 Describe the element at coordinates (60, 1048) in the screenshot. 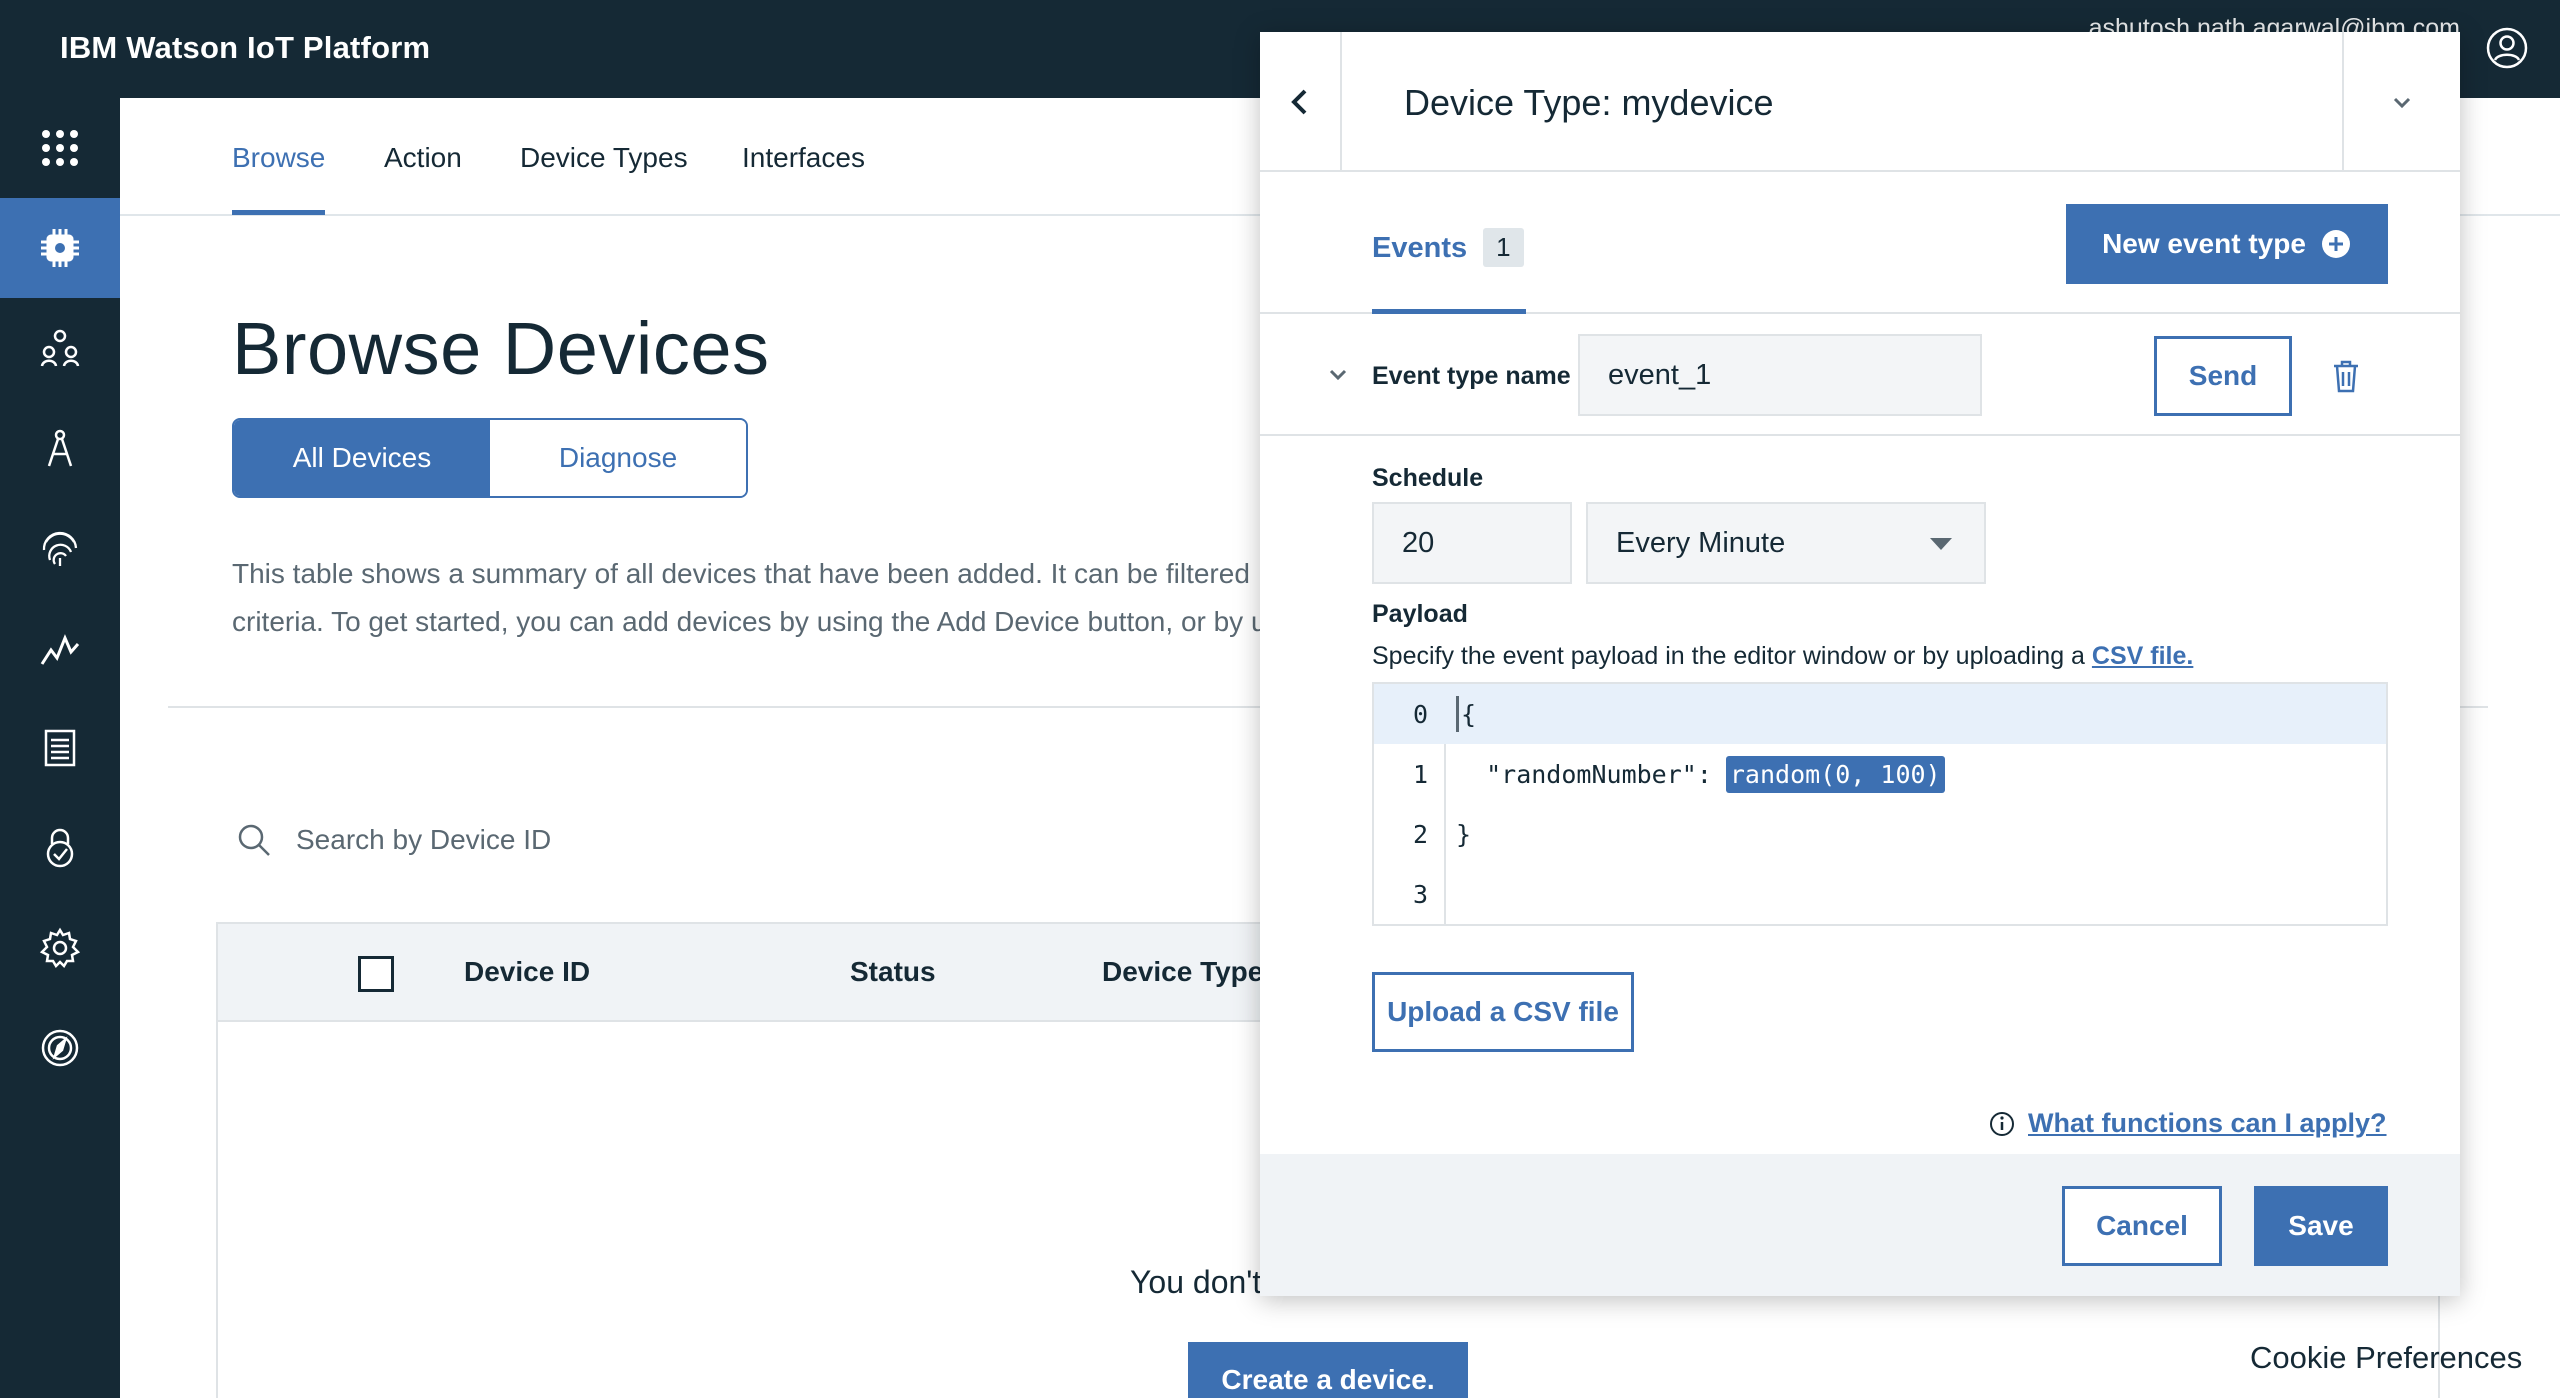

I see `explore-icon` at that location.